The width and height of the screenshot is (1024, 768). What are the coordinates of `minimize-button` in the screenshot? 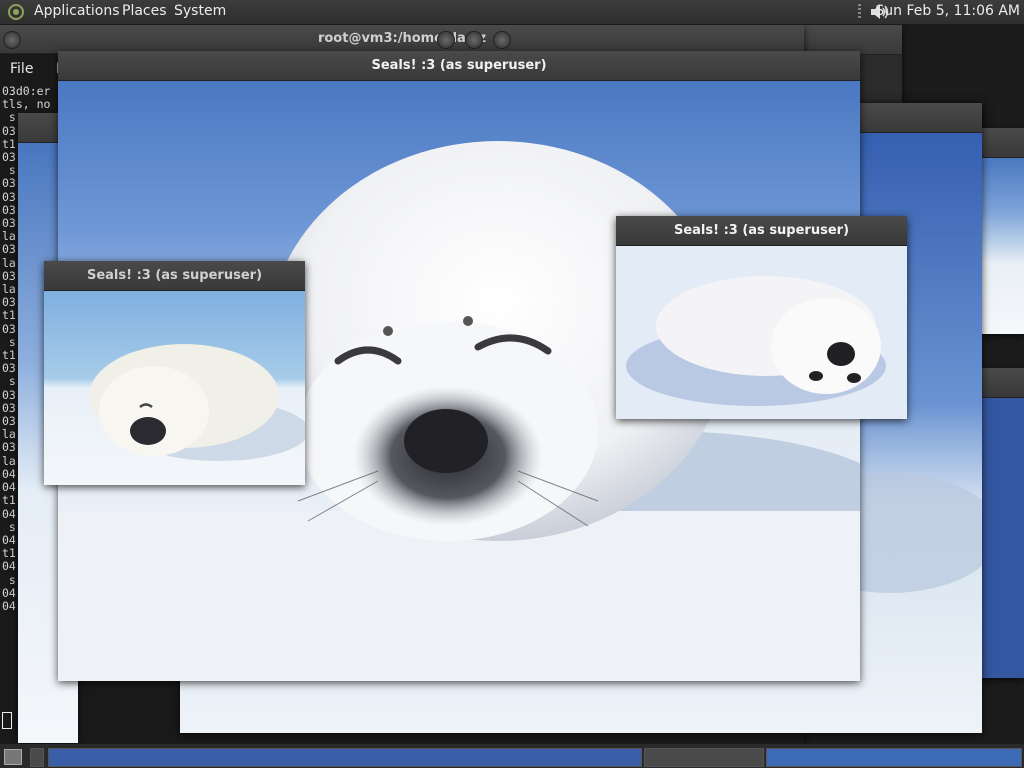 It's located at (446, 40).